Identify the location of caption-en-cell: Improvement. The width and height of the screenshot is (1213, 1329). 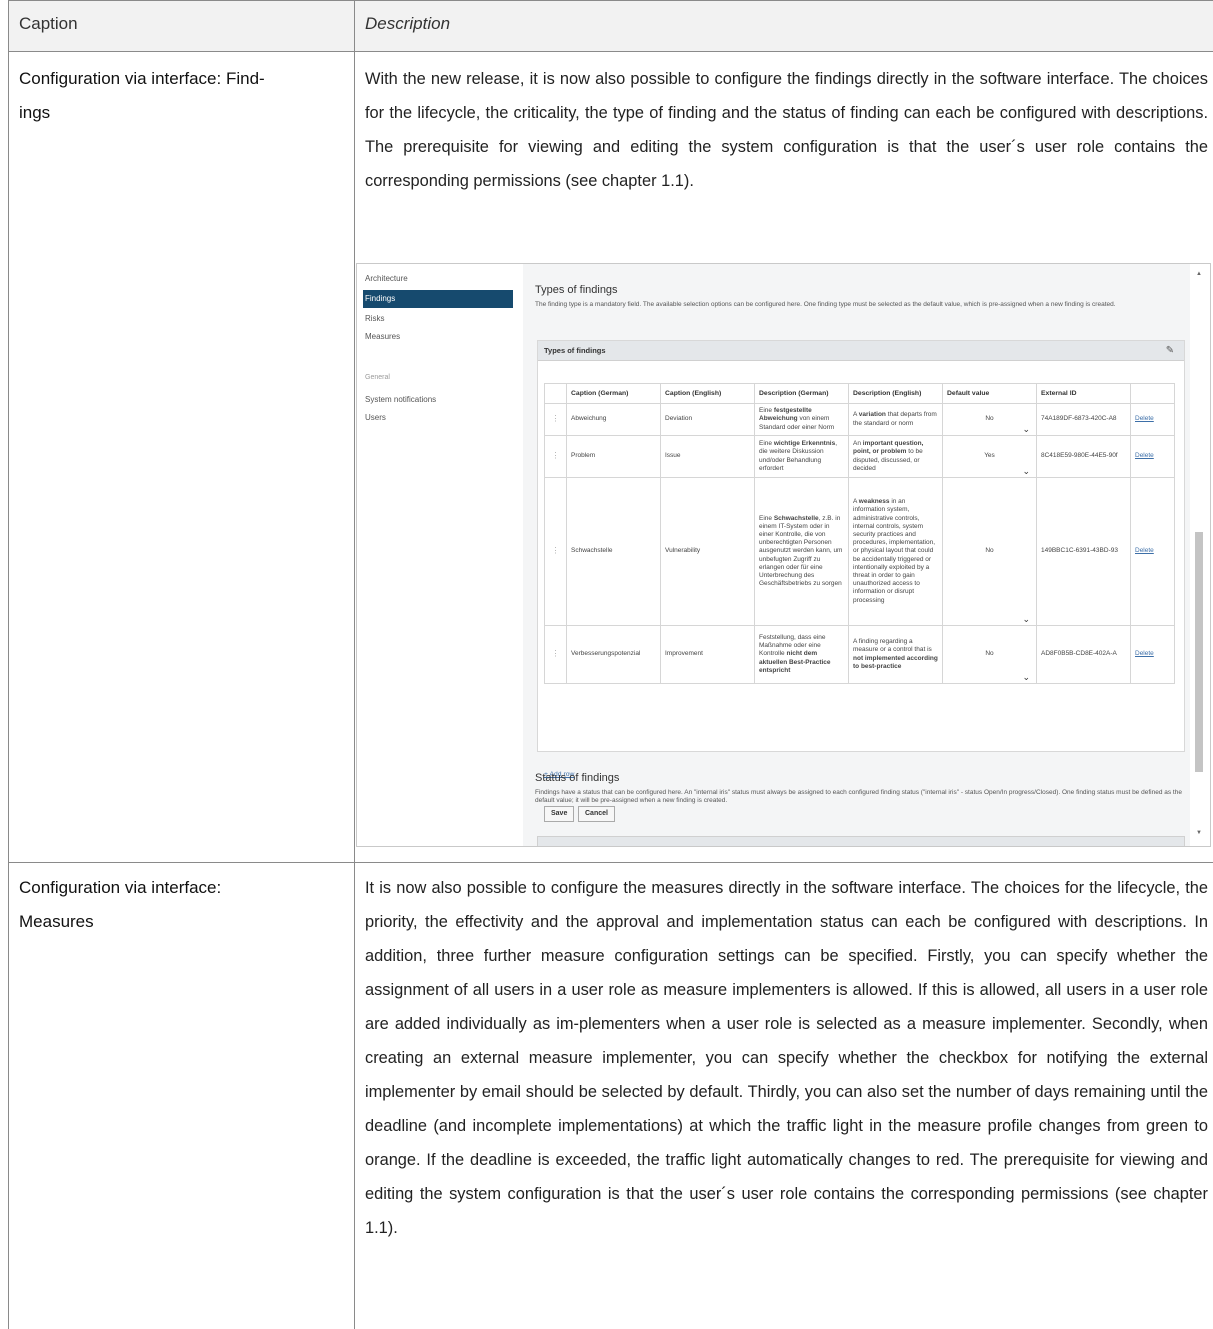
(707, 654).